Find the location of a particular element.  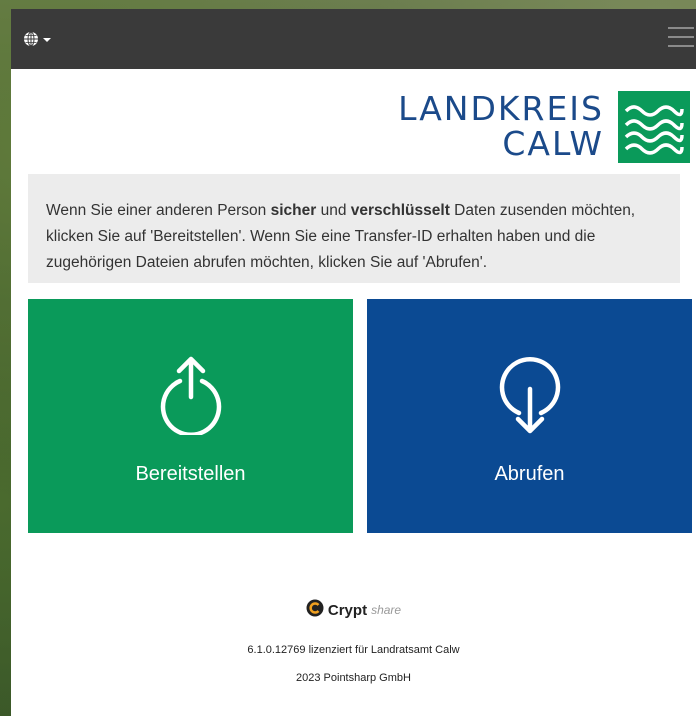

logo-line2: CALW is located at coordinates (553, 143).